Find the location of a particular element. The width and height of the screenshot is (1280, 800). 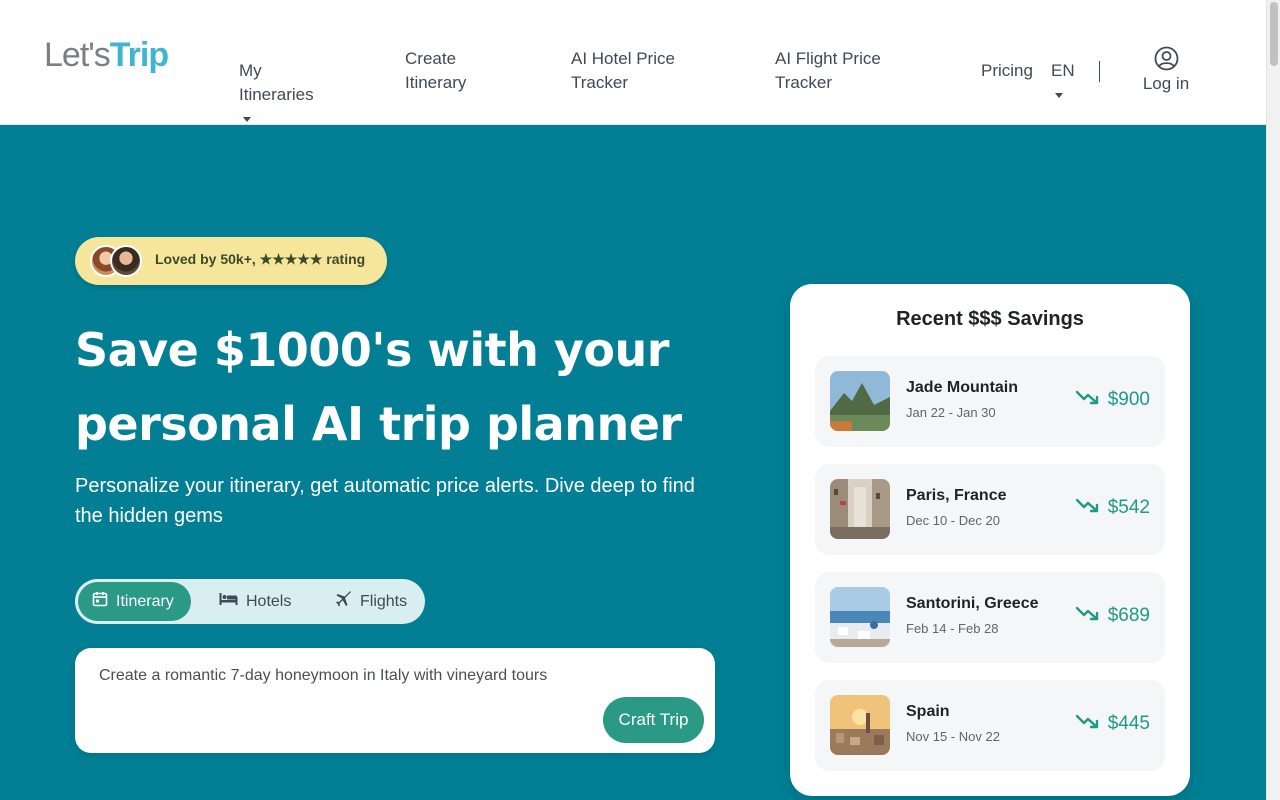

nav-hotel-tracker: AI Hotel Price Tracker is located at coordinates (641, 71).